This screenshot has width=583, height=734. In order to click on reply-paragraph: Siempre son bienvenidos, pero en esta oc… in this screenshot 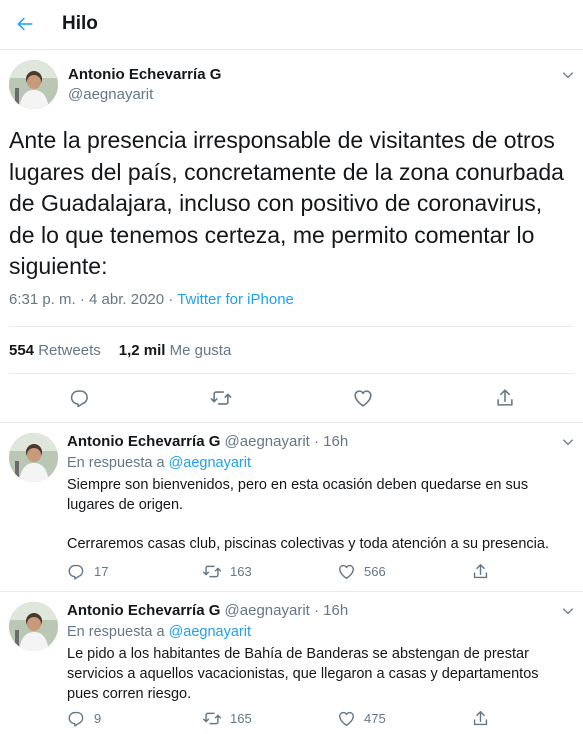, I will do `click(298, 495)`.